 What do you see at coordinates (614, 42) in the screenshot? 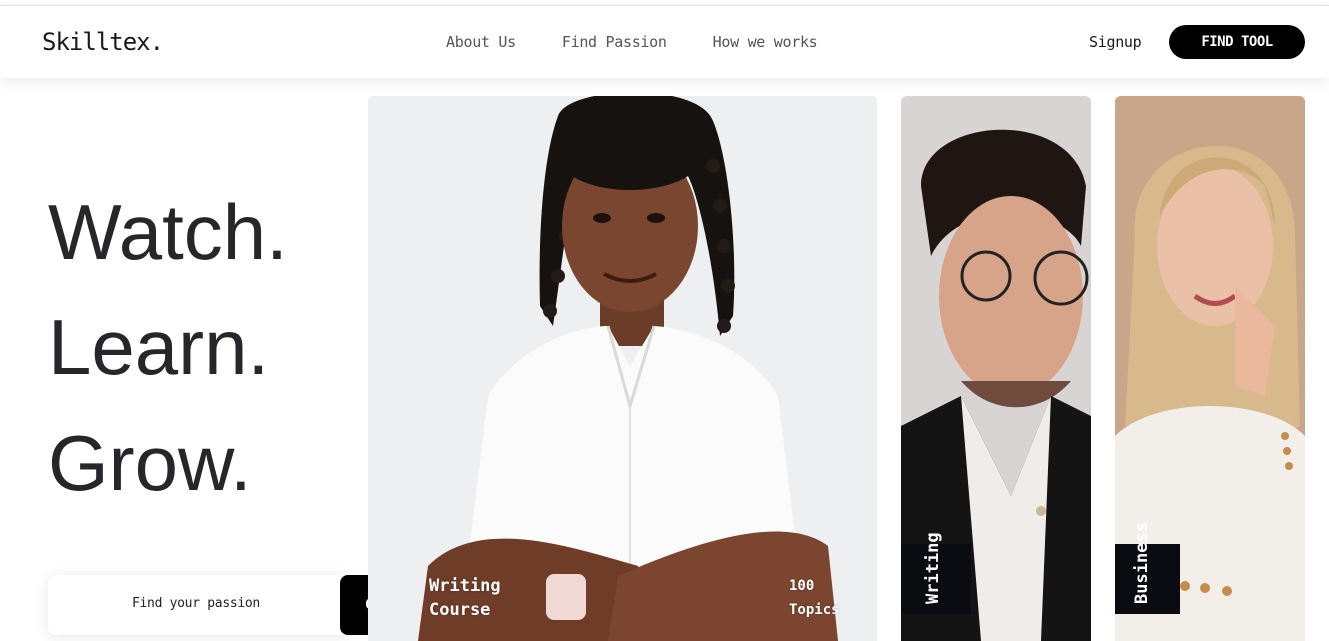
I see `nav-find-passion: Find Passion` at bounding box center [614, 42].